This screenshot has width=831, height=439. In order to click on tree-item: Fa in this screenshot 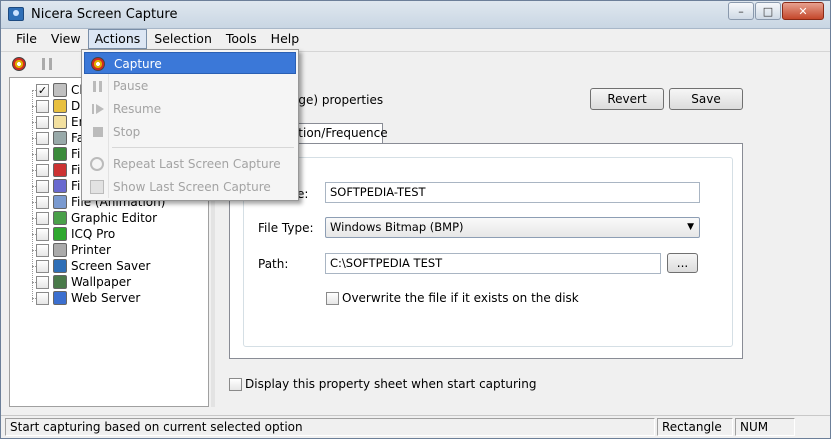, I will do `click(58, 138)`.